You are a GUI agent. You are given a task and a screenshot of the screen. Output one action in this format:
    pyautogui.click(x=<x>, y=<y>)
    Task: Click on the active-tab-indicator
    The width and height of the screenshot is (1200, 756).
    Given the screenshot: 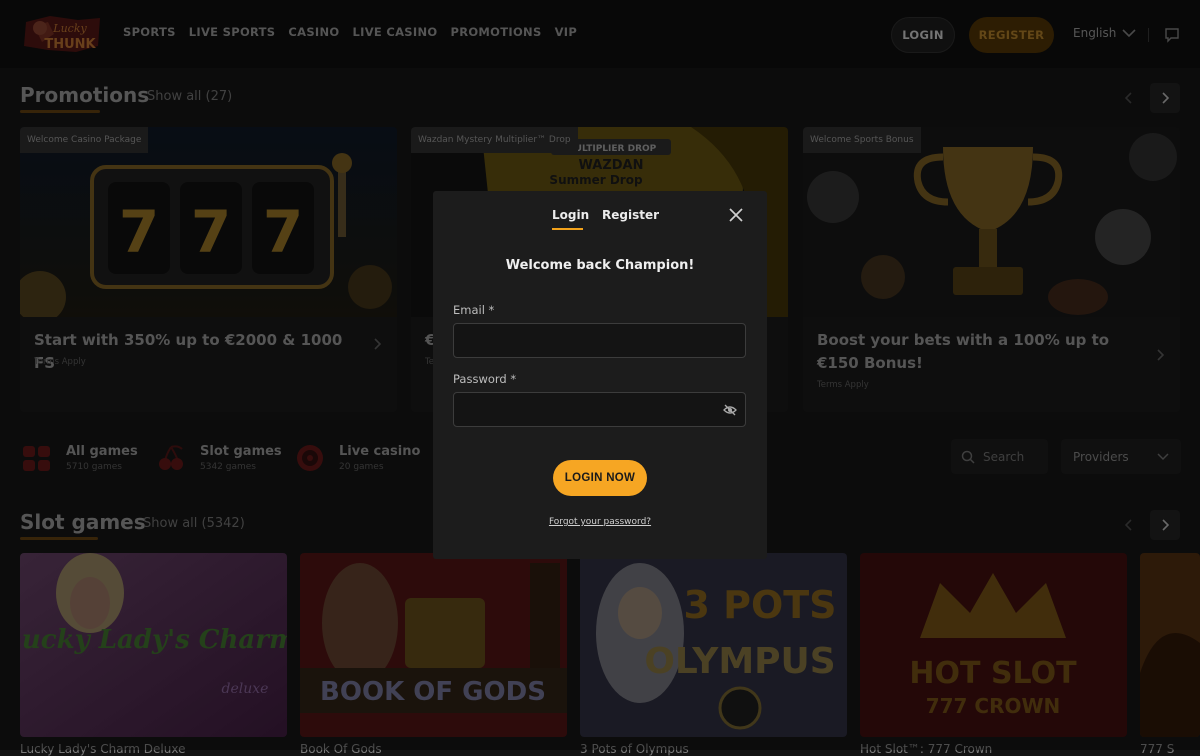 What is the action you would take?
    pyautogui.click(x=567, y=229)
    